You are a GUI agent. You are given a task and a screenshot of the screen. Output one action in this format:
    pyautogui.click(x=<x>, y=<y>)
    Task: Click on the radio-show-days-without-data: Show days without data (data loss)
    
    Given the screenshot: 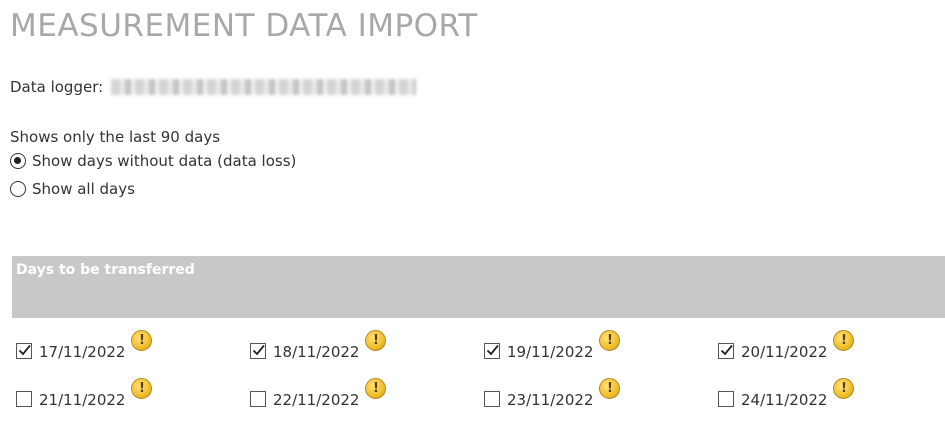 What is the action you would take?
    pyautogui.click(x=153, y=161)
    